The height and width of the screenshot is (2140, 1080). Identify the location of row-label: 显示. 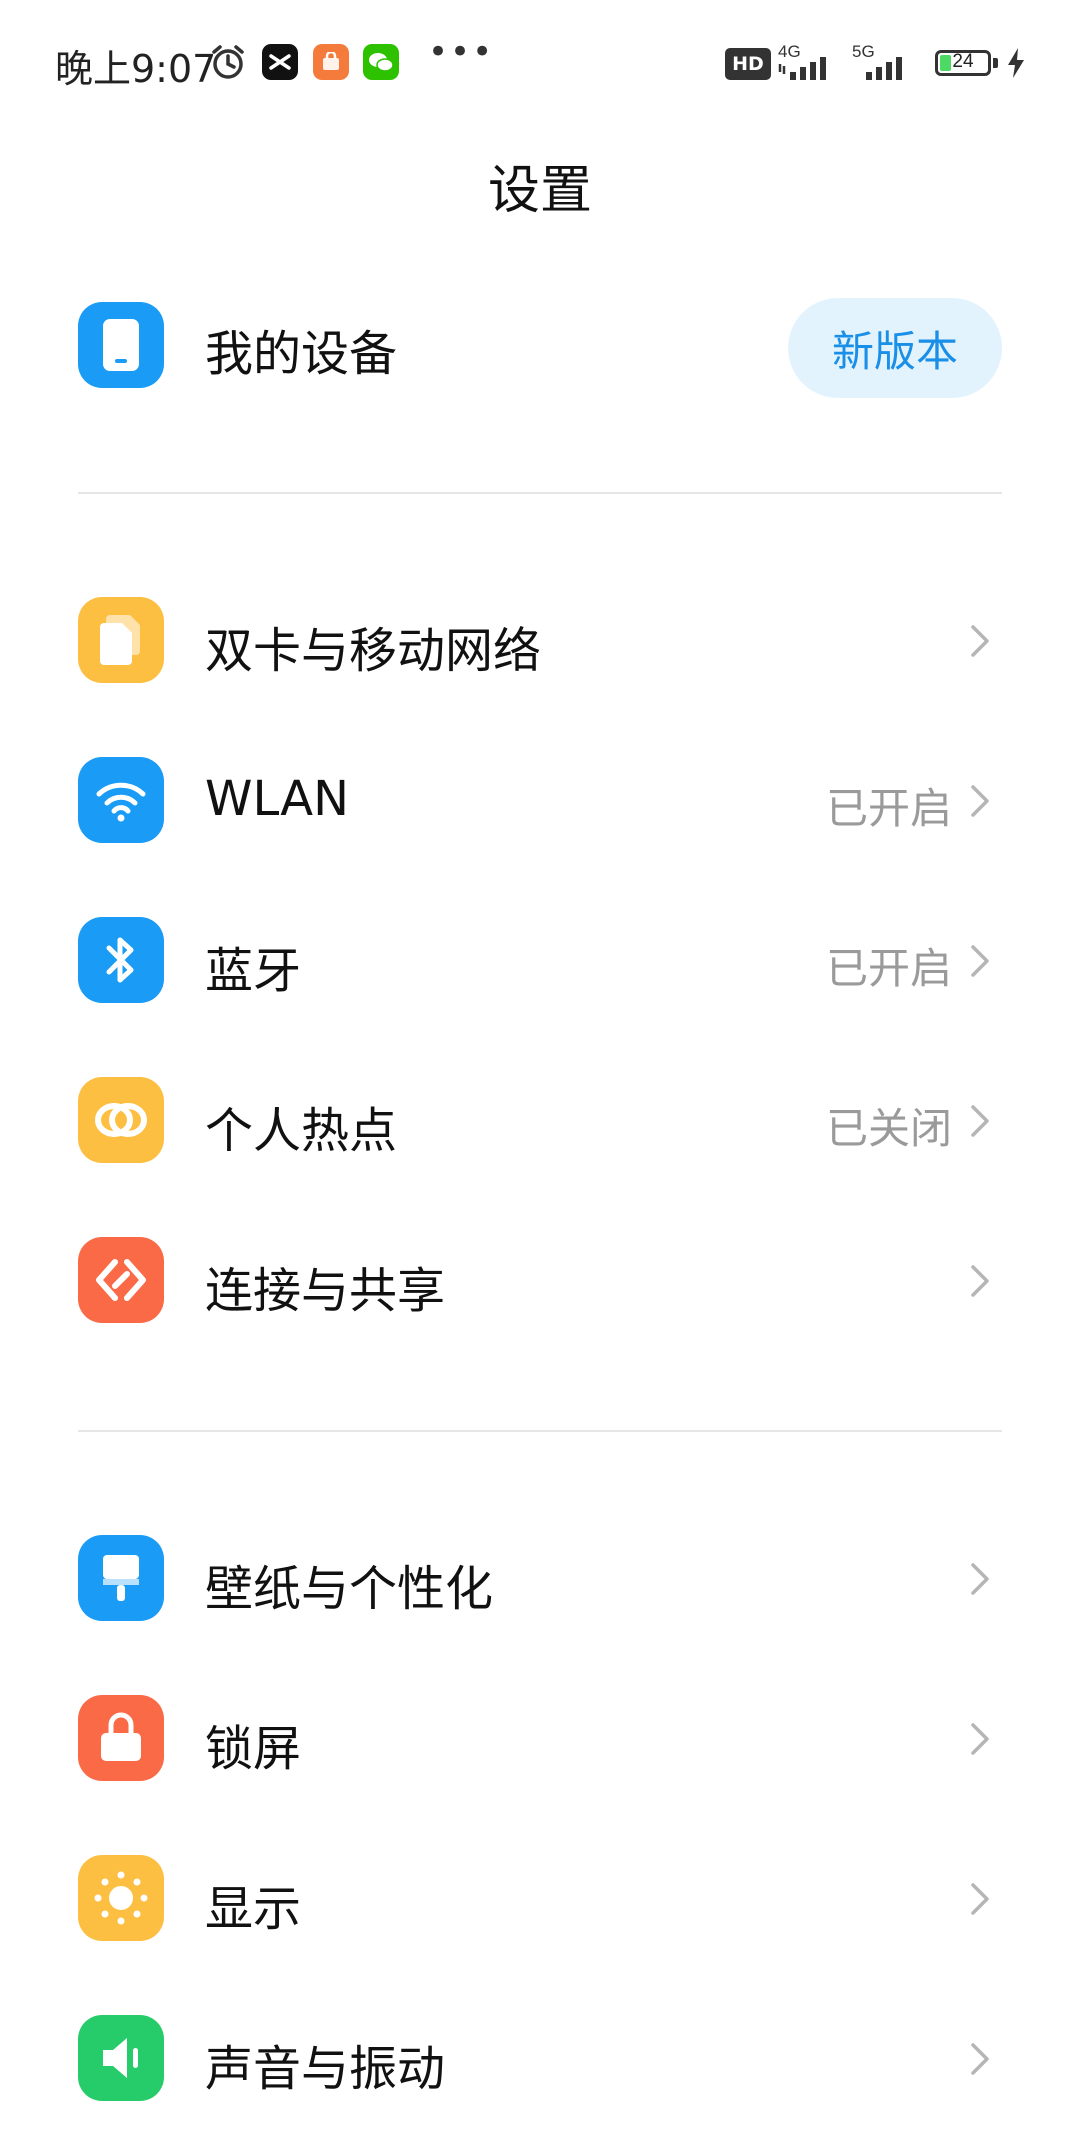
(253, 1909).